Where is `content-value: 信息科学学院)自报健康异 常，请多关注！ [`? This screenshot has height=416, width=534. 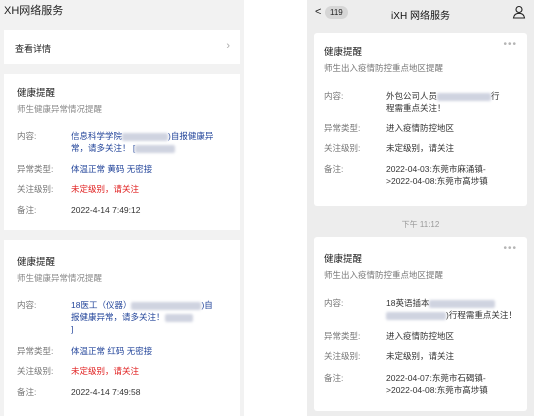
content-value: 信息科学学院)自报健康异 常，请多关注！ [ is located at coordinates (142, 142).